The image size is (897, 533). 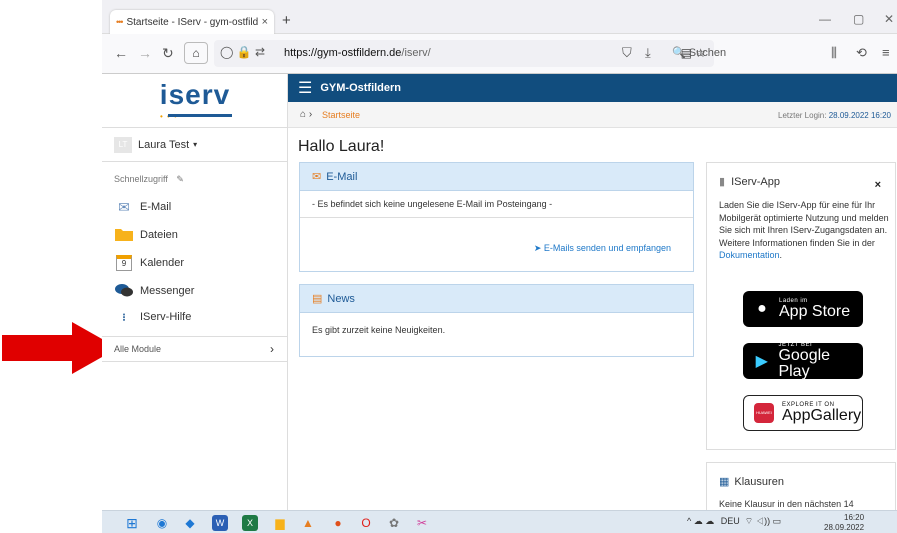 I want to click on vlc-icon: ▲, so click(x=308, y=523).